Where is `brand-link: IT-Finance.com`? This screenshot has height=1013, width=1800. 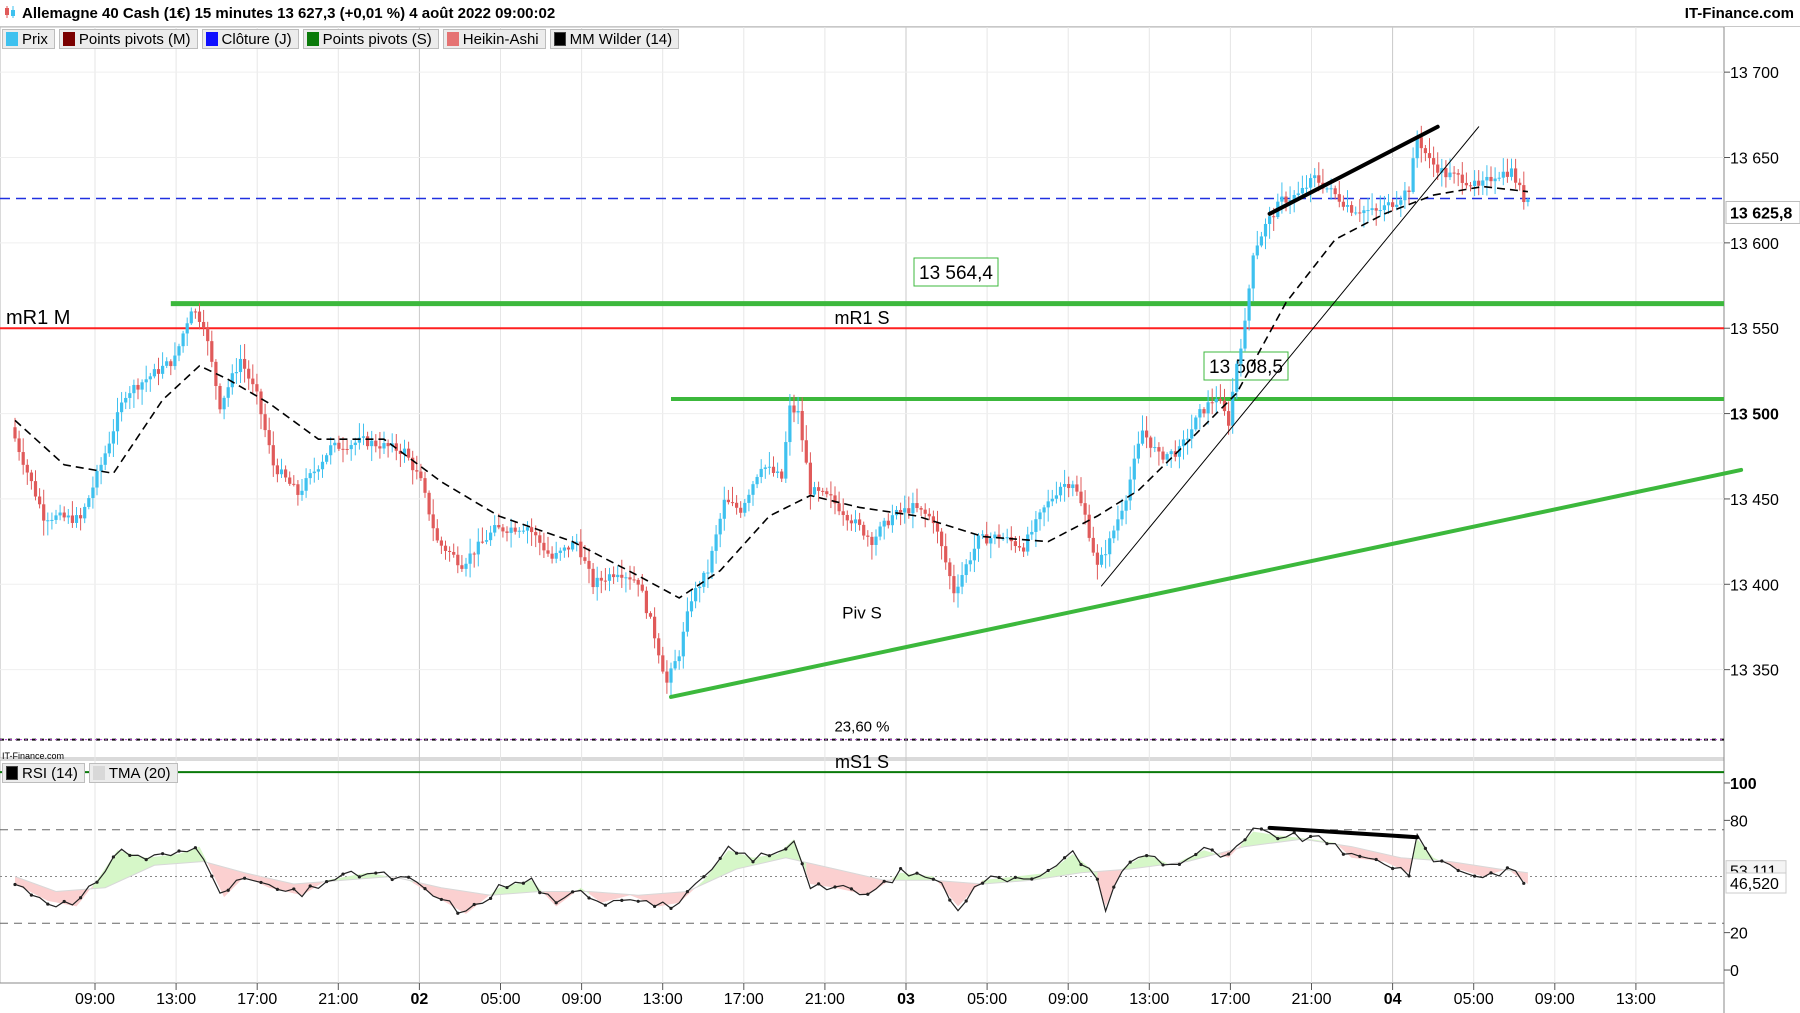 brand-link: IT-Finance.com is located at coordinates (1739, 13).